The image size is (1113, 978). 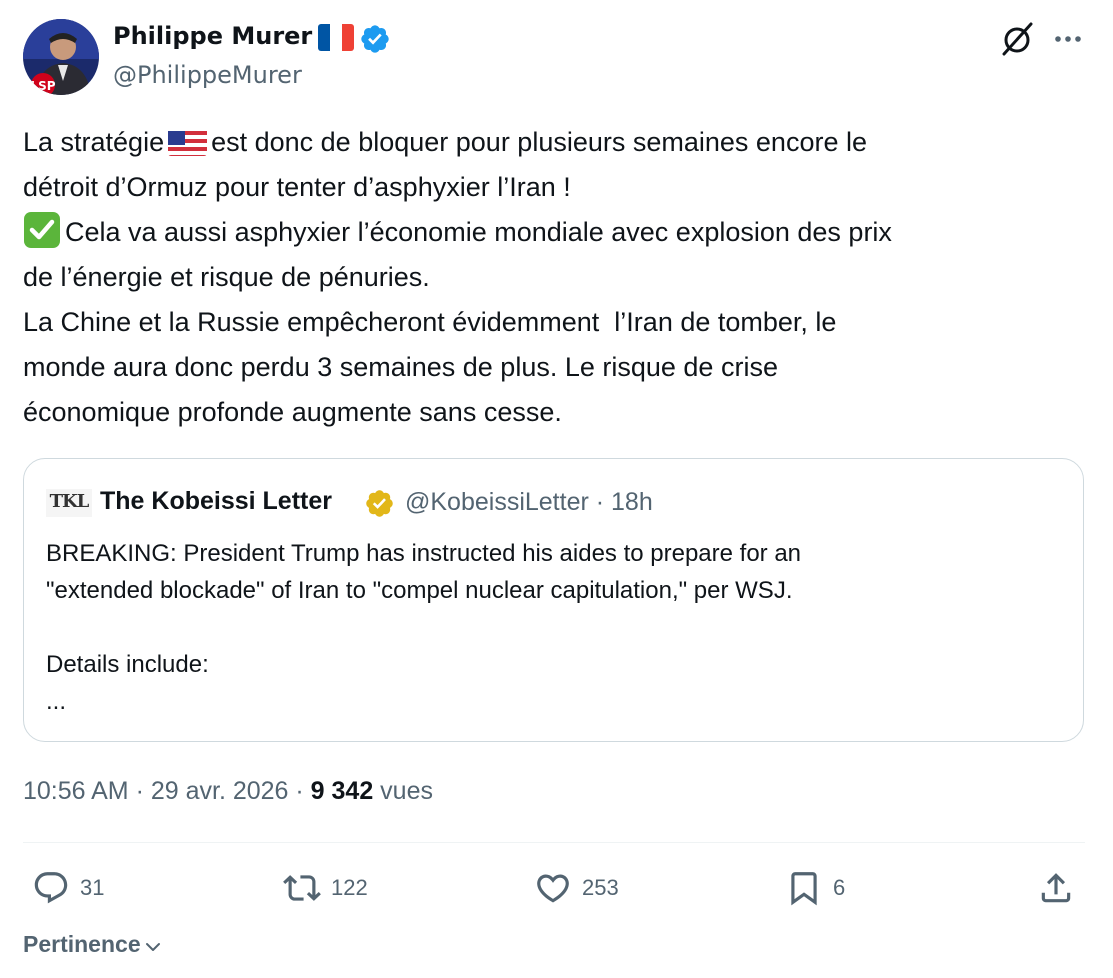 What do you see at coordinates (42, 86) in the screenshot?
I see `avatar-badge: LSP` at bounding box center [42, 86].